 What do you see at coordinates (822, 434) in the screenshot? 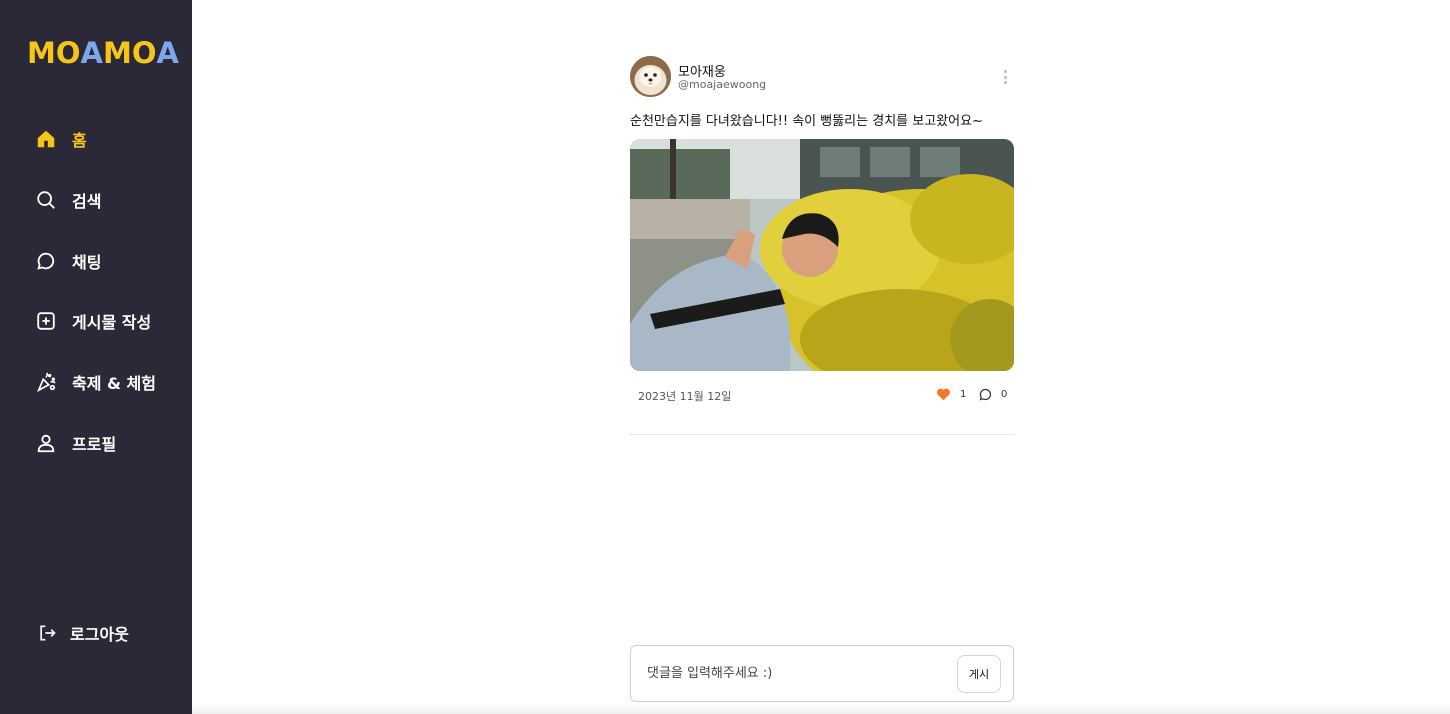
I see `divider` at bounding box center [822, 434].